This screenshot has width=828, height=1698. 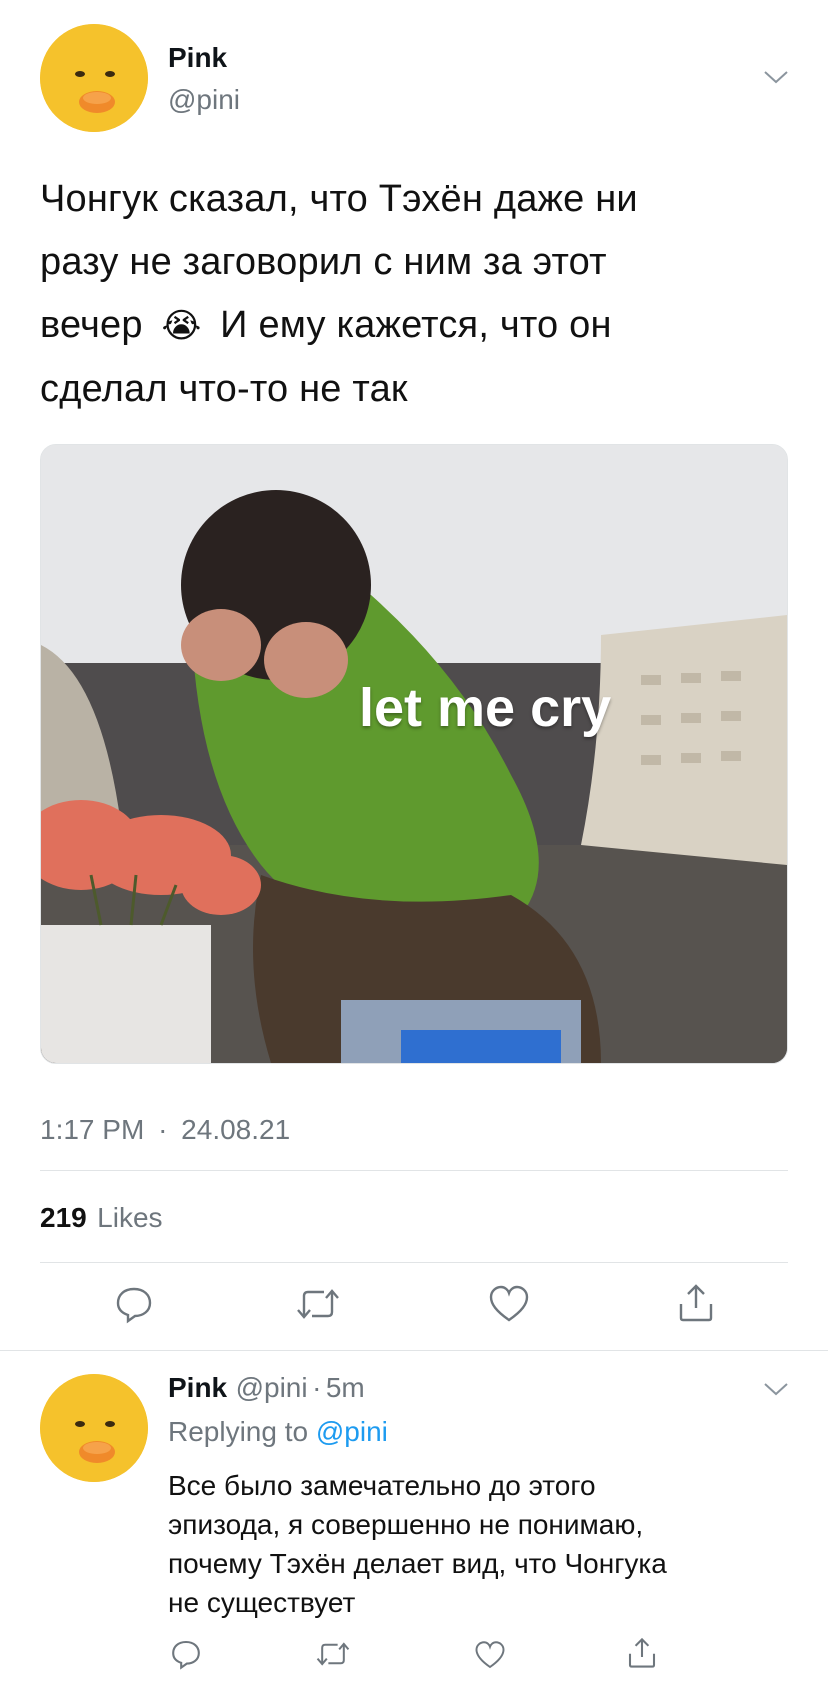 What do you see at coordinates (272, 1387) in the screenshot?
I see `reply-author-handle: @pini` at bounding box center [272, 1387].